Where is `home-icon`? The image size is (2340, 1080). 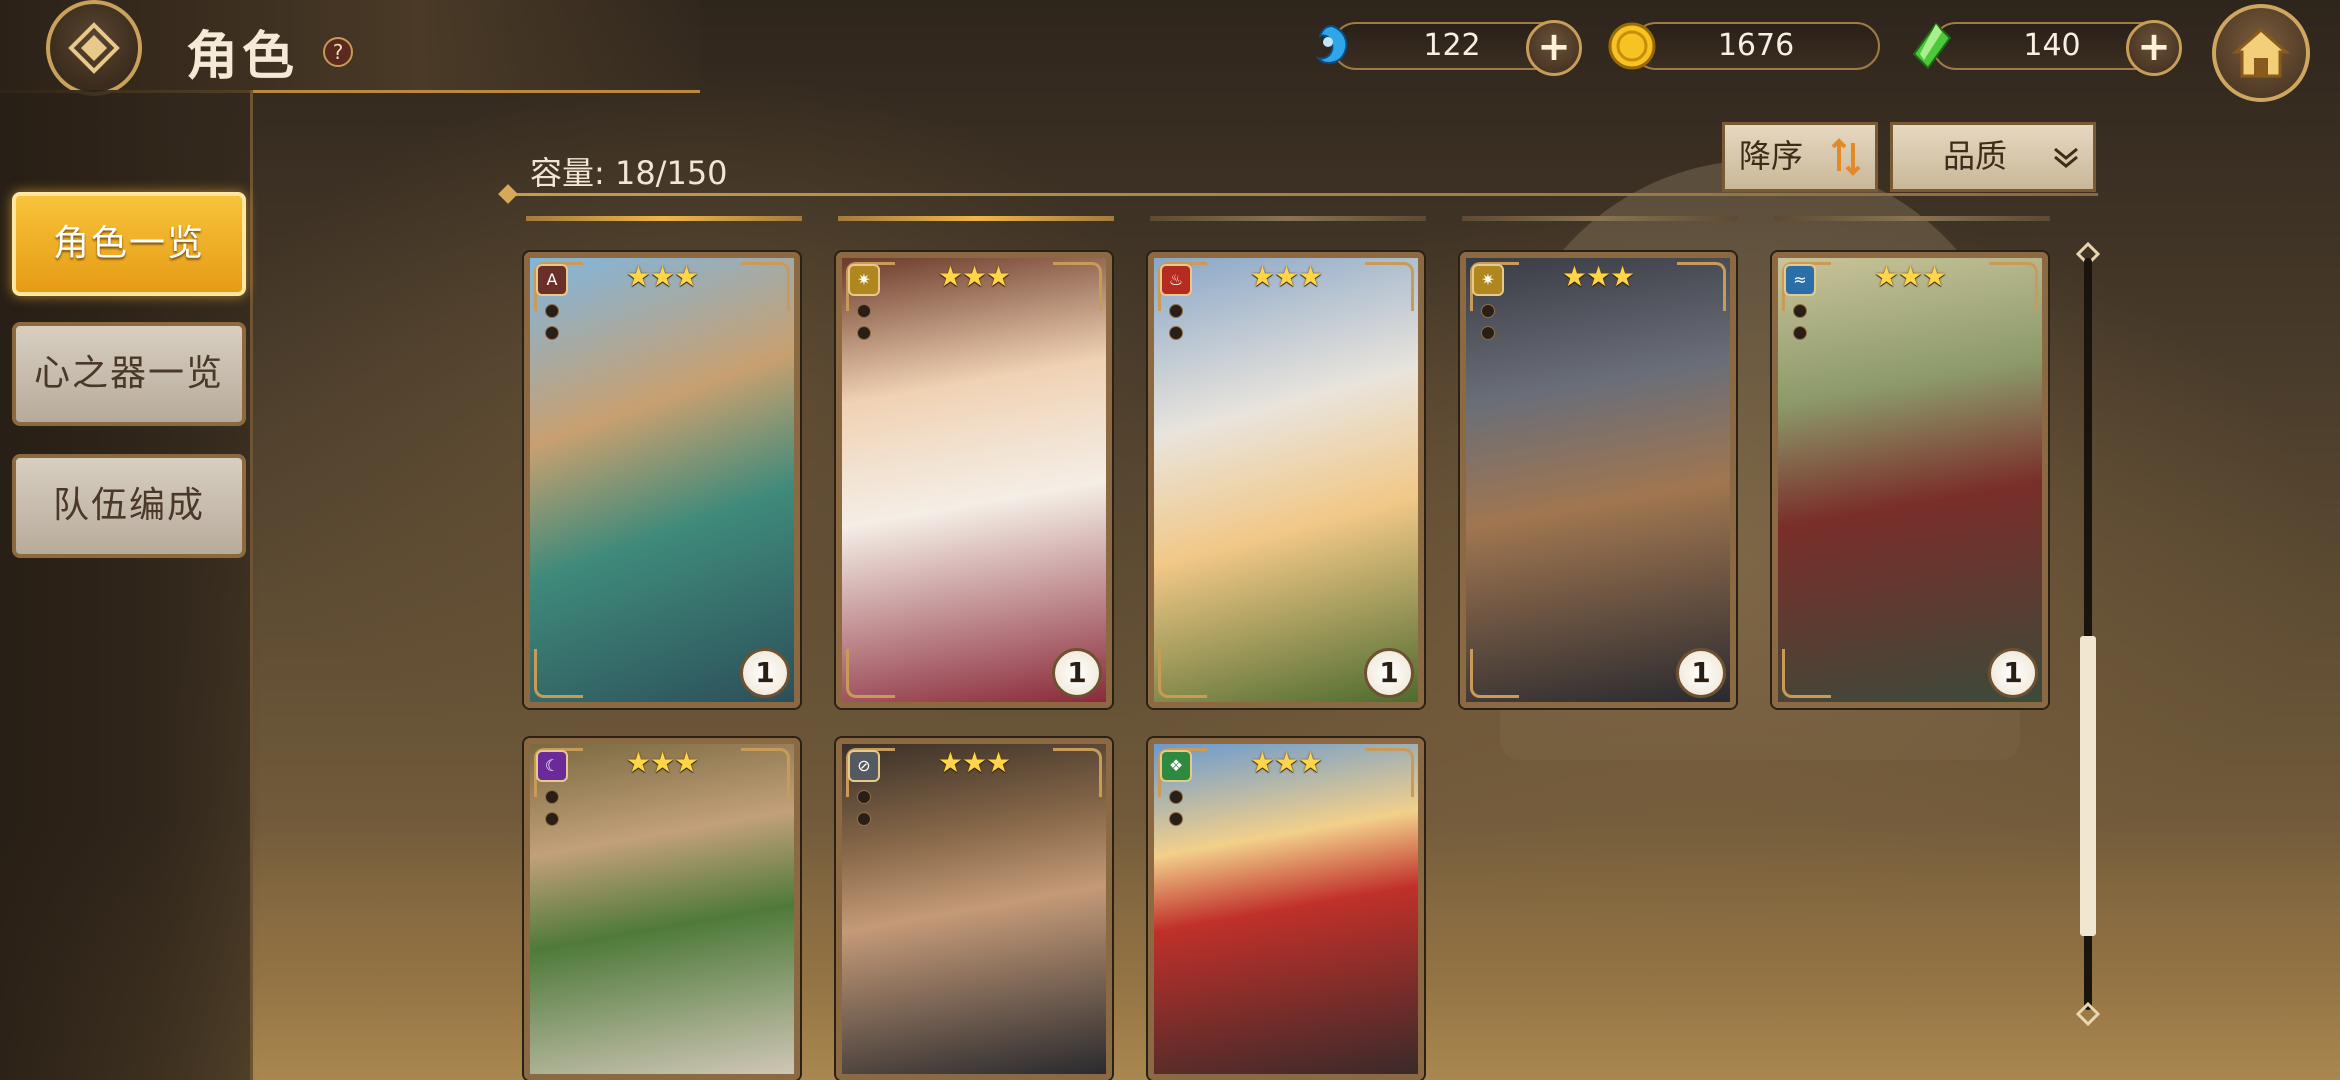 home-icon is located at coordinates (2261, 53).